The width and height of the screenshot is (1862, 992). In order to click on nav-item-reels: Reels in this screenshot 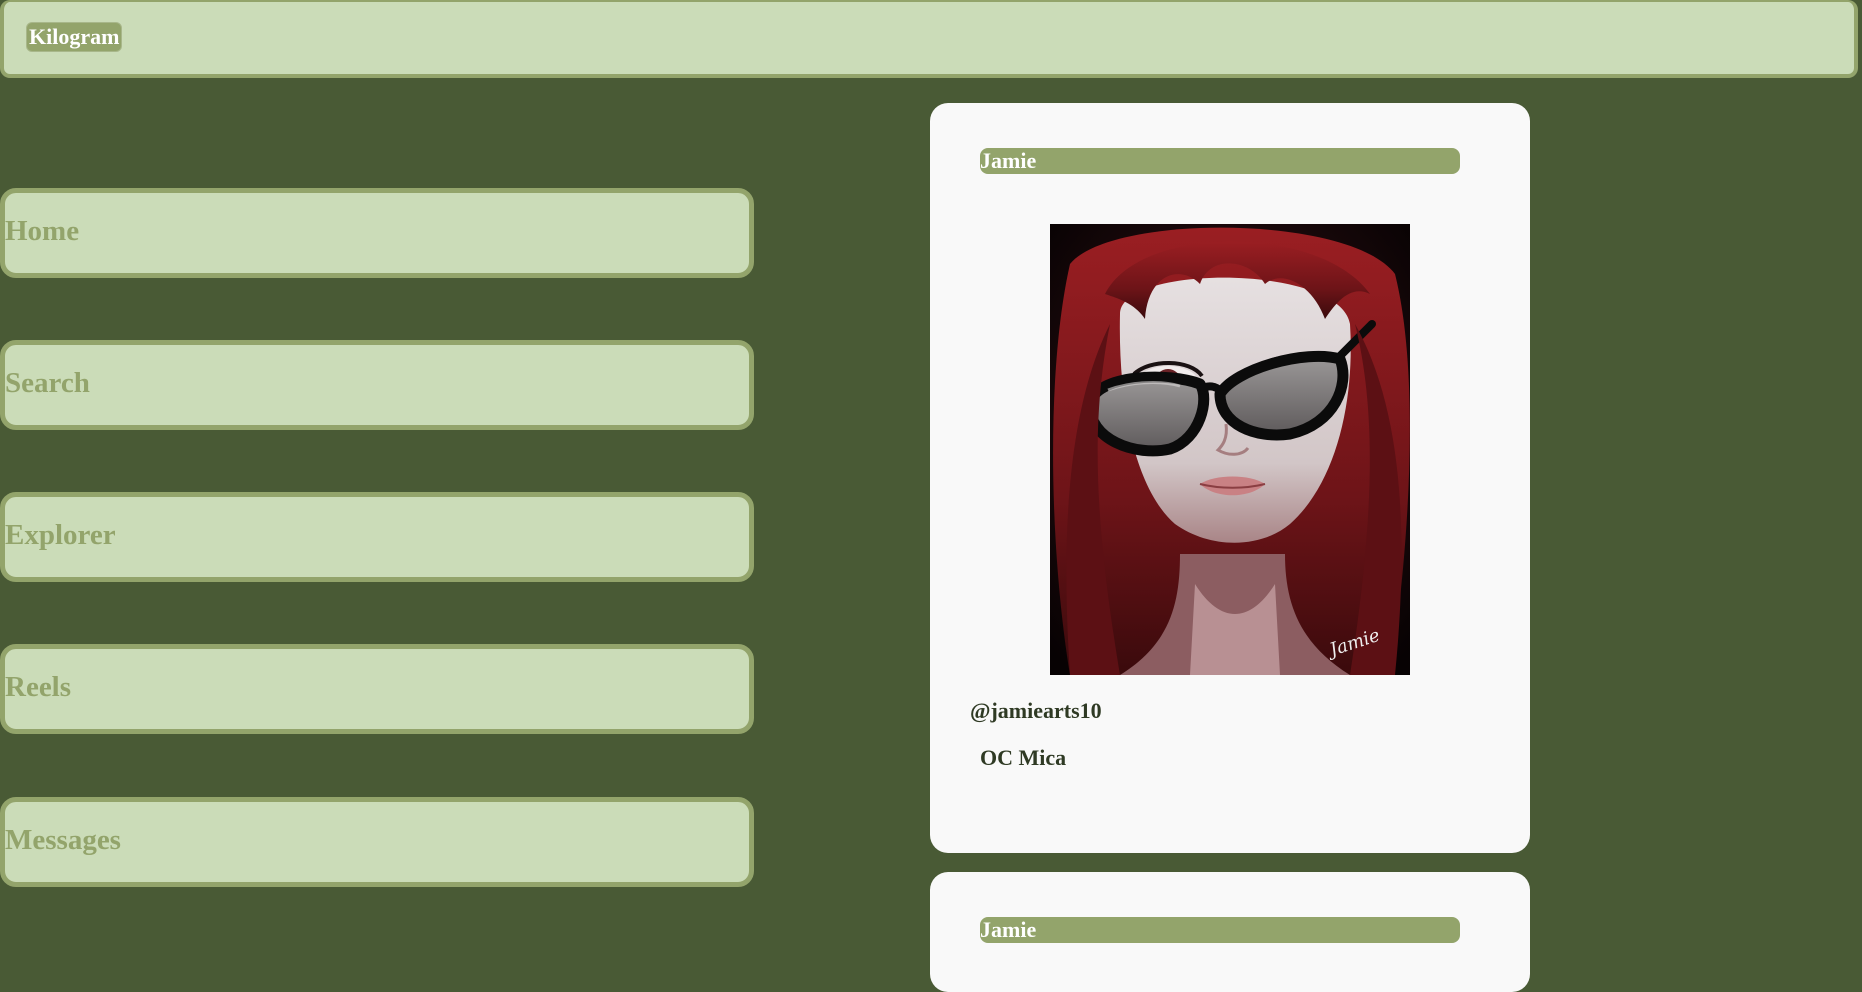, I will do `click(377, 689)`.